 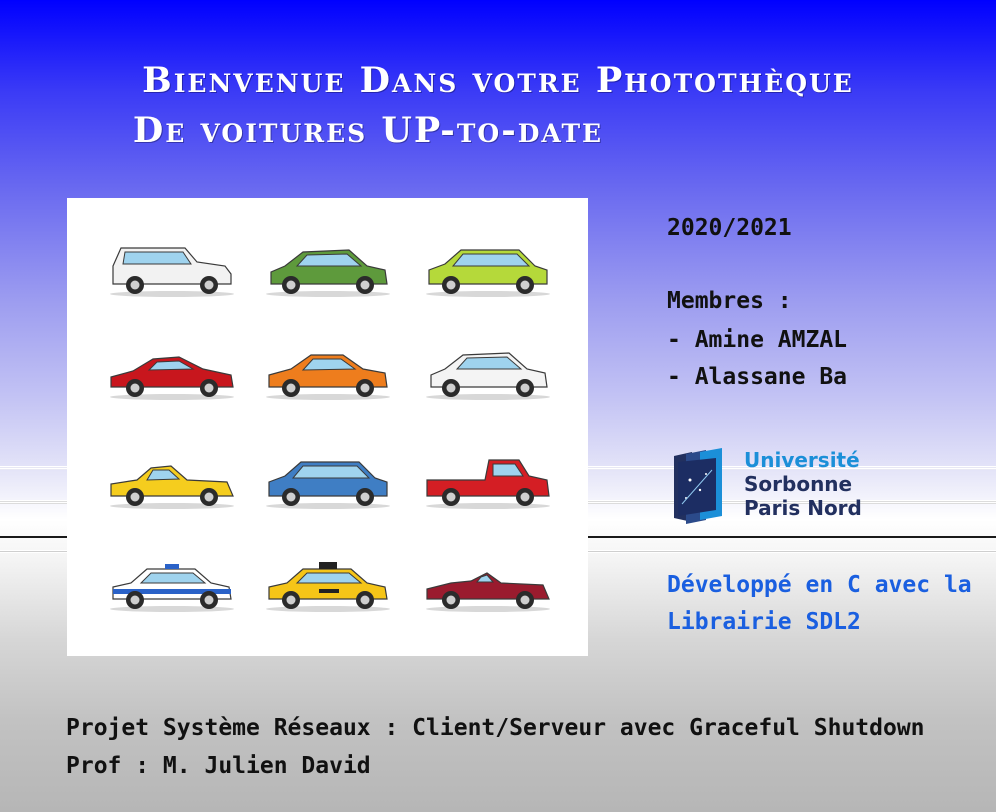 What do you see at coordinates (328, 584) in the screenshot?
I see `car-taxi-icon` at bounding box center [328, 584].